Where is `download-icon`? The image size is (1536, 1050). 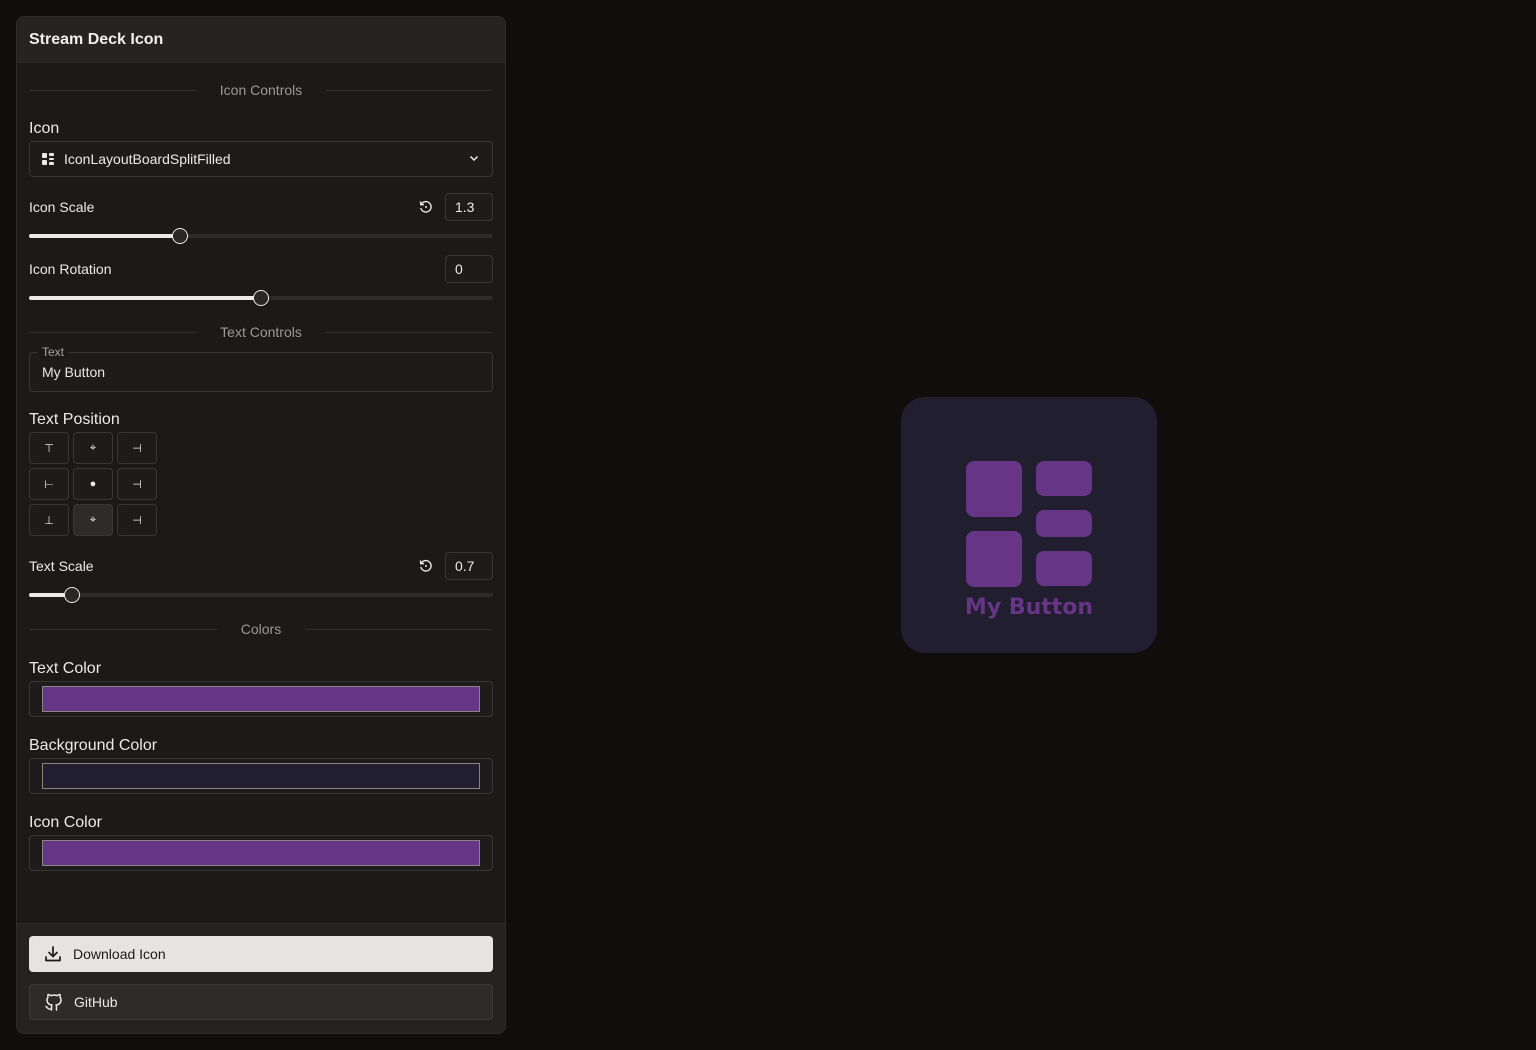
download-icon is located at coordinates (53, 954).